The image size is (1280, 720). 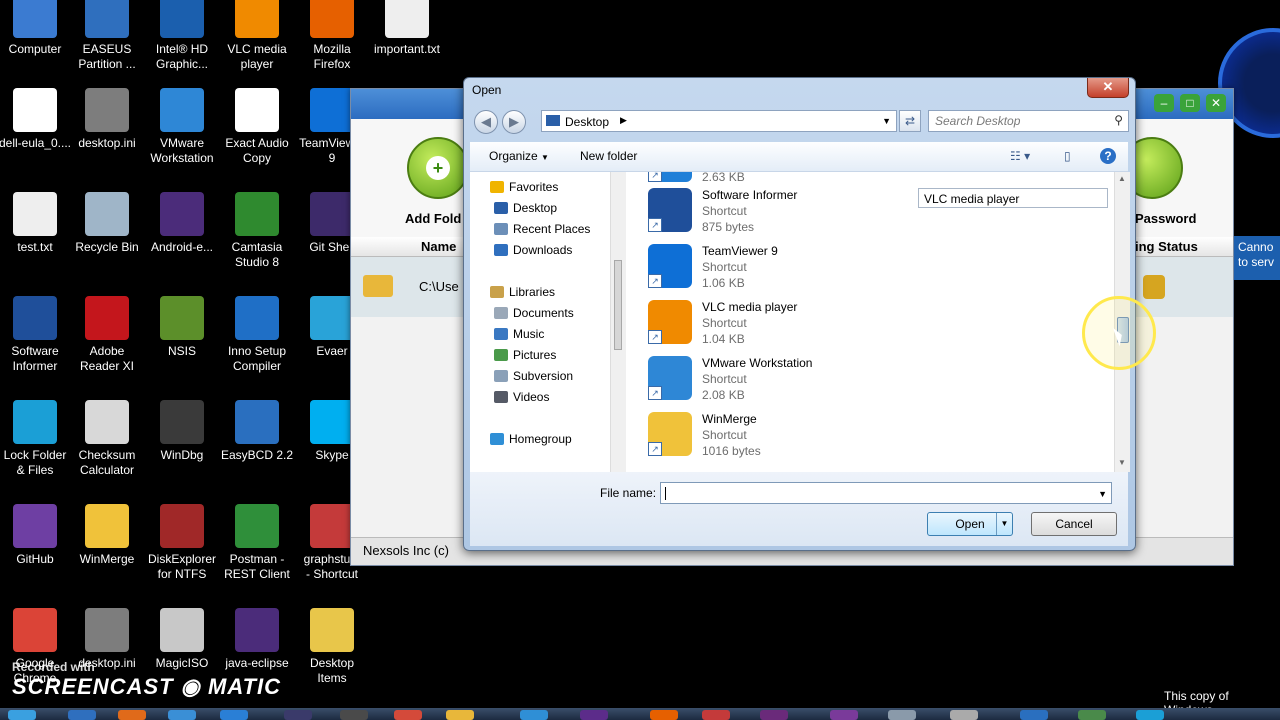 I want to click on scroll-down-icon: ▼, so click(x=1122, y=462).